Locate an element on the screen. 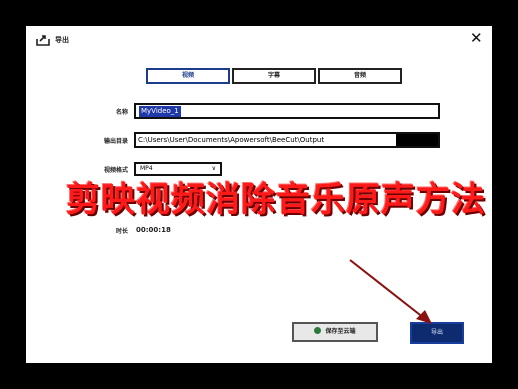 This screenshot has width=518, height=389. tab-audio: 音频 is located at coordinates (360, 76).